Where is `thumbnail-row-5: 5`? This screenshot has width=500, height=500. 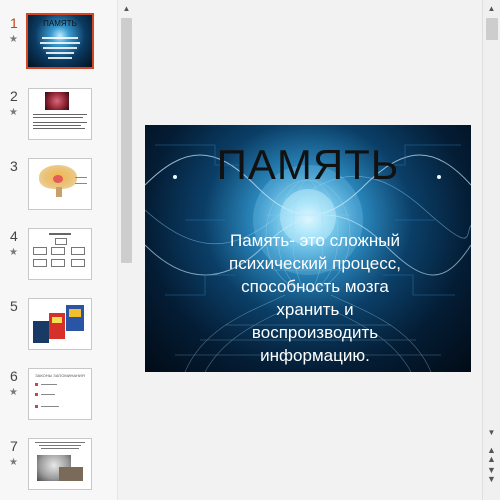 thumbnail-row-5: 5 is located at coordinates (58, 328).